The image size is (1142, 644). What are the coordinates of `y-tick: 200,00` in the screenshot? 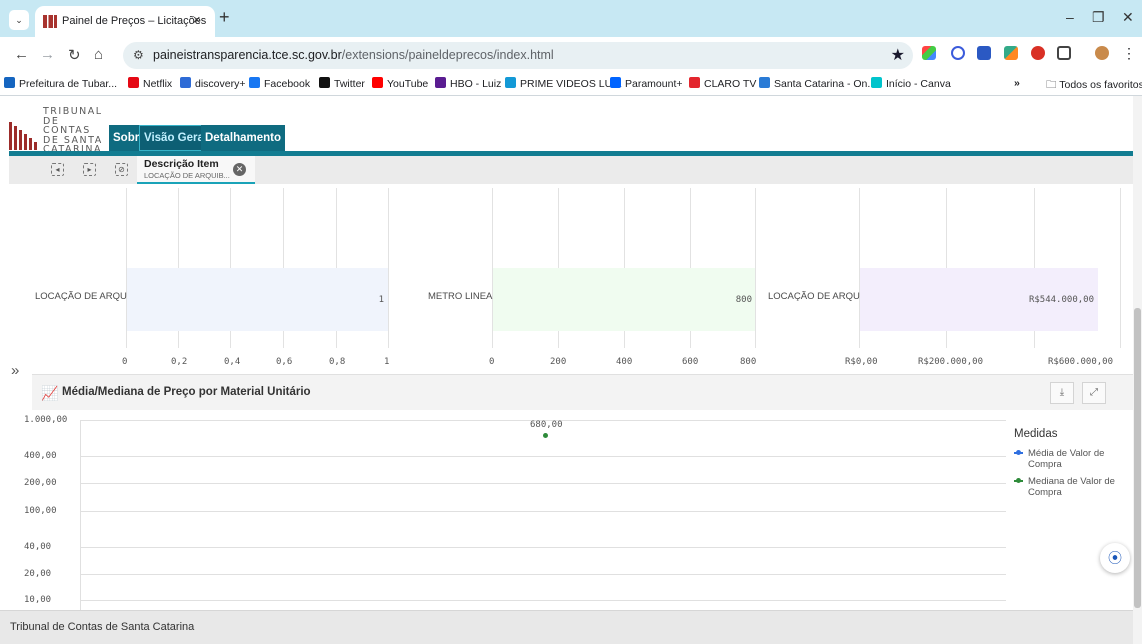 It's located at (40, 483).